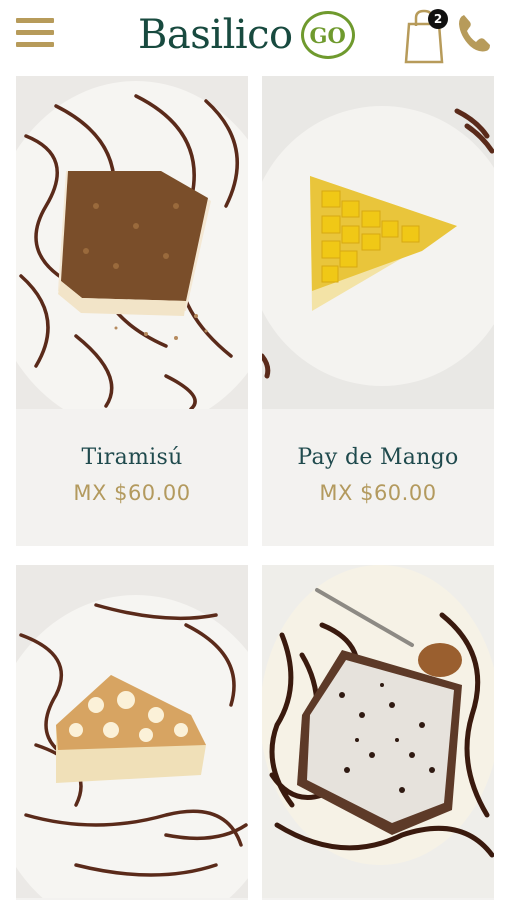 The height and width of the screenshot is (900, 506). What do you see at coordinates (132, 477) in the screenshot?
I see `product-info: Tiramisú MX $60.00` at bounding box center [132, 477].